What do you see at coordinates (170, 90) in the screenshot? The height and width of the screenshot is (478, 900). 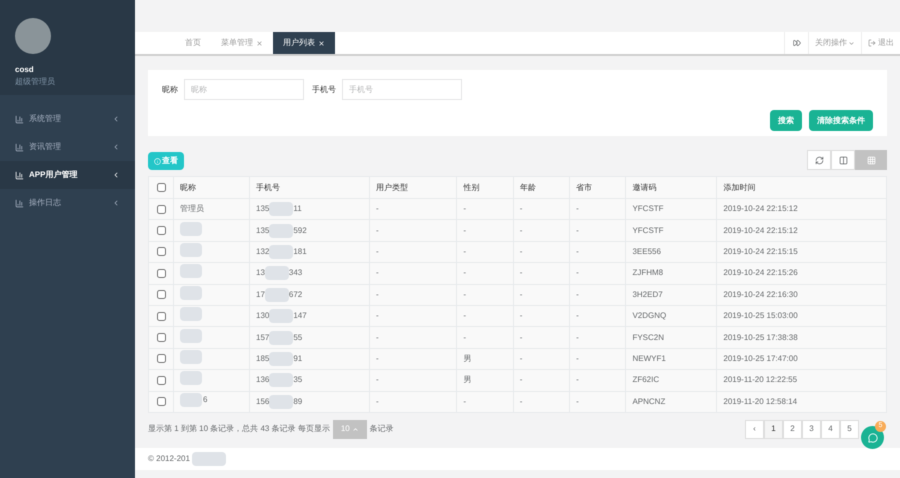 I see `field-label: 昵称` at bounding box center [170, 90].